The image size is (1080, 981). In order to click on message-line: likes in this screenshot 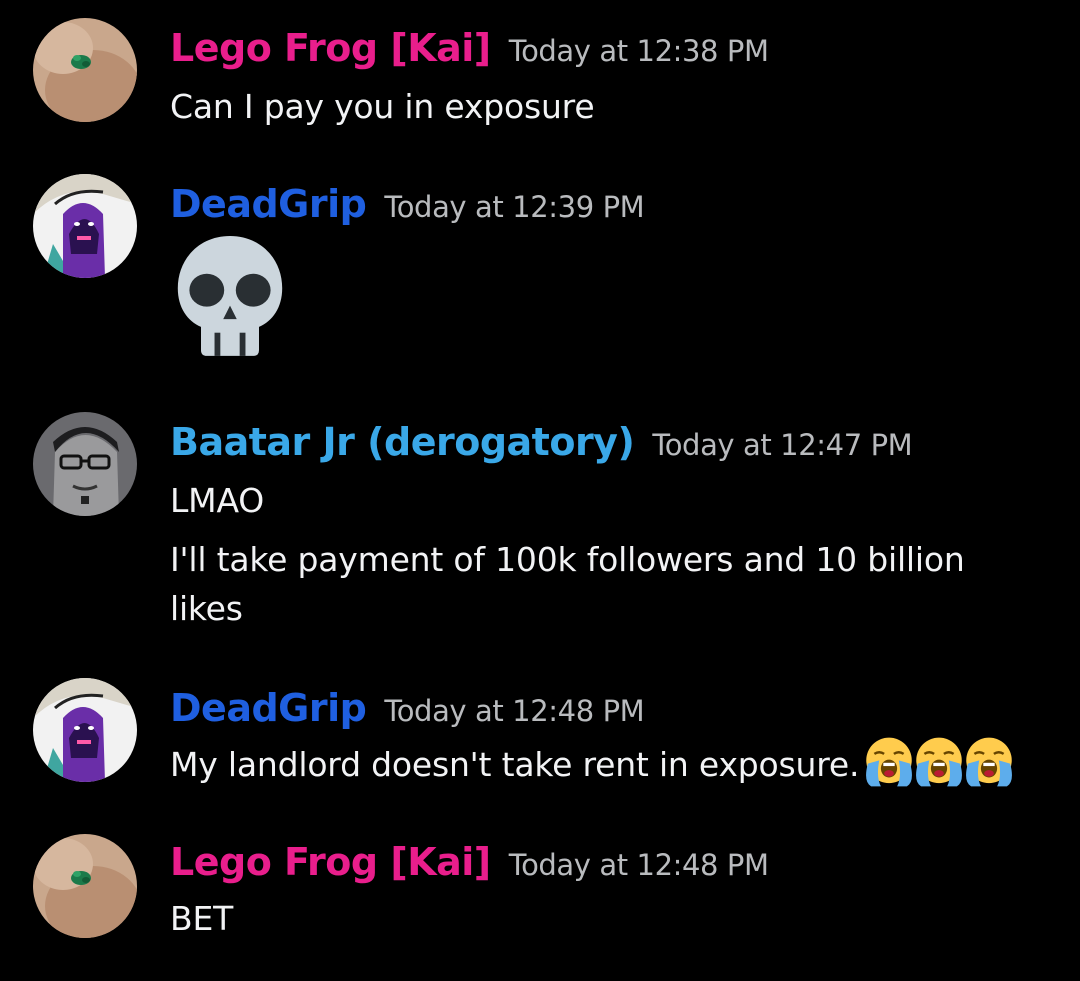, I will do `click(206, 608)`.